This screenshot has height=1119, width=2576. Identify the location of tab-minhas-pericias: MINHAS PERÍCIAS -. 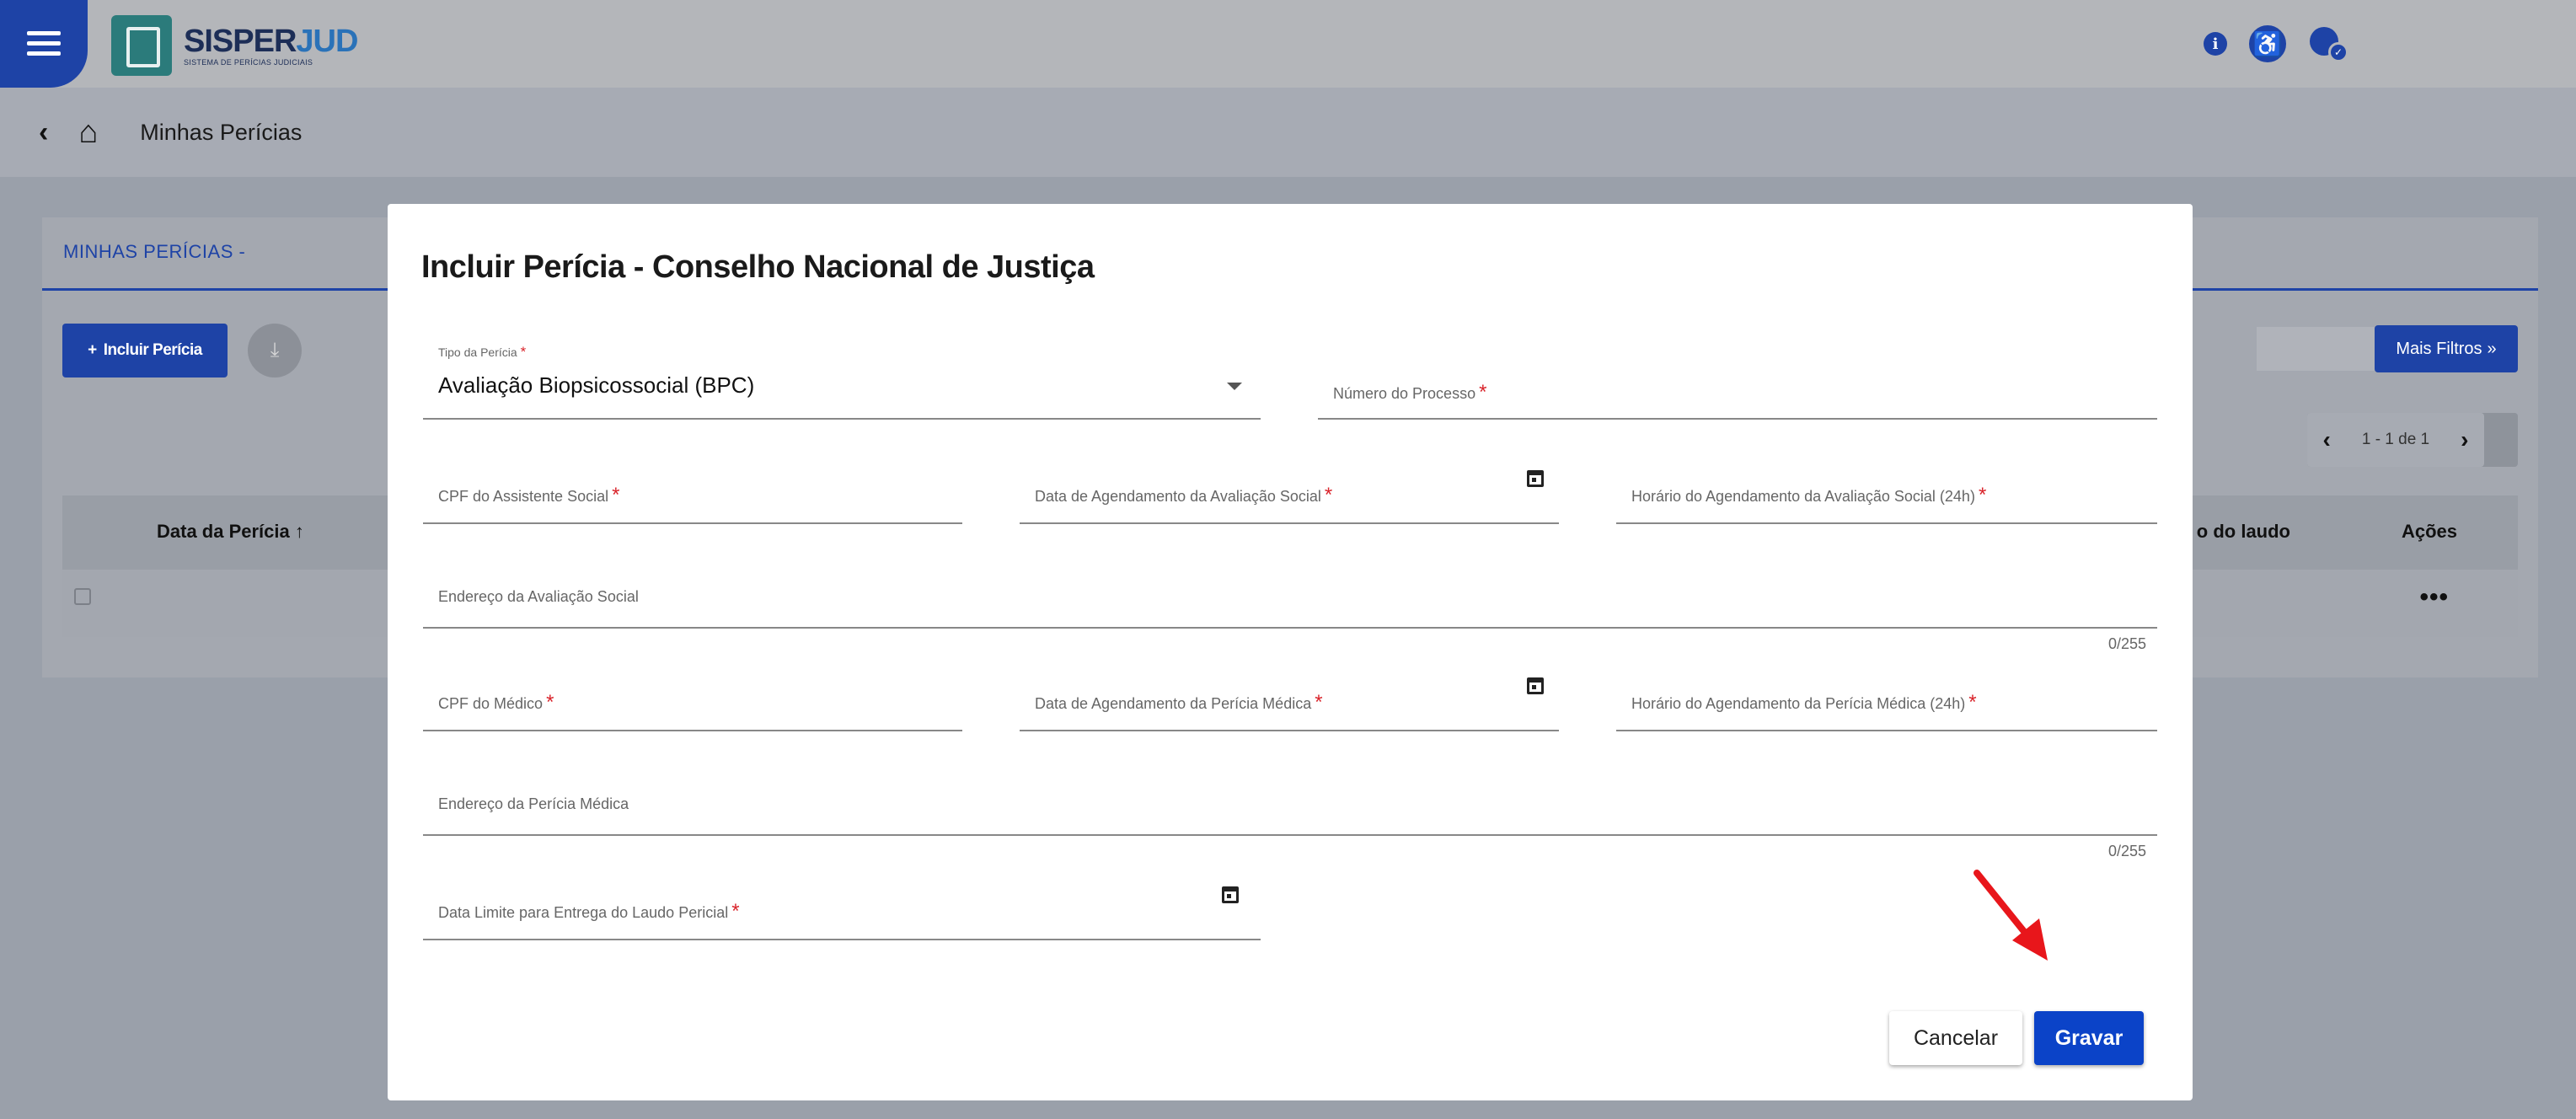
(154, 252).